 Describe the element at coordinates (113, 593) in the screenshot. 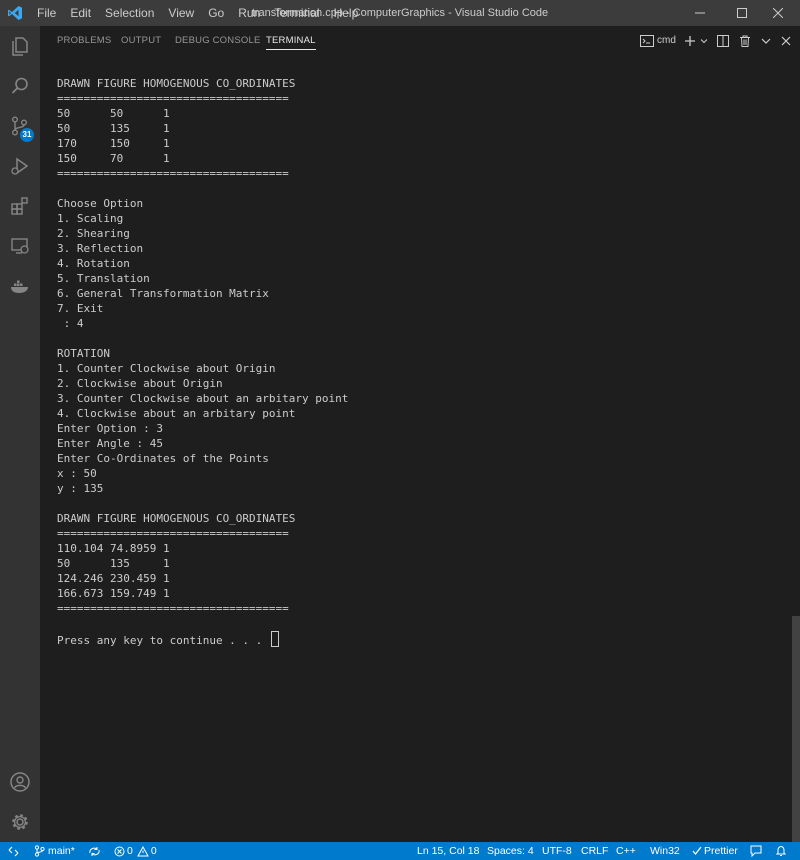

I see `terminal-line: 166.673 159.749 1` at that location.